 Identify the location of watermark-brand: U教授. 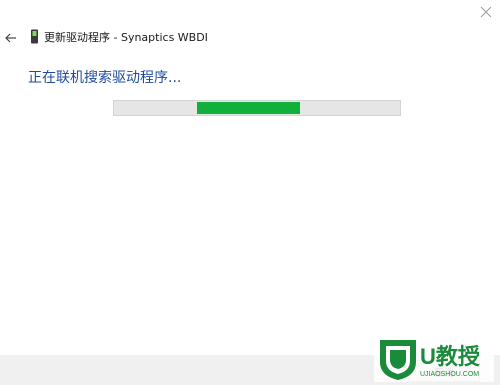
(450, 356).